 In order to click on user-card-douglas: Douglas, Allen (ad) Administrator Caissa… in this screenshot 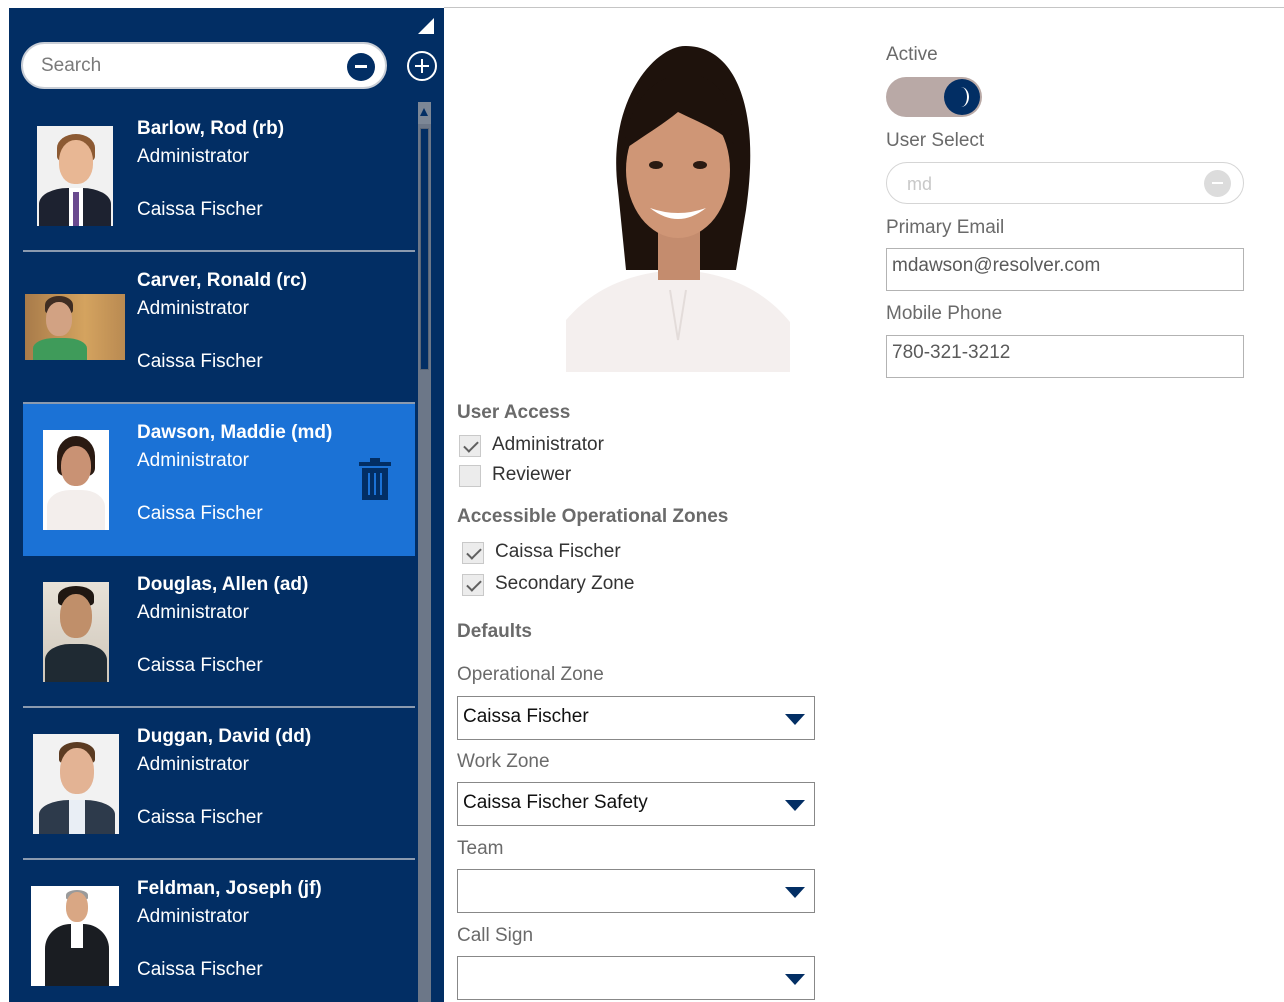, I will do `click(219, 632)`.